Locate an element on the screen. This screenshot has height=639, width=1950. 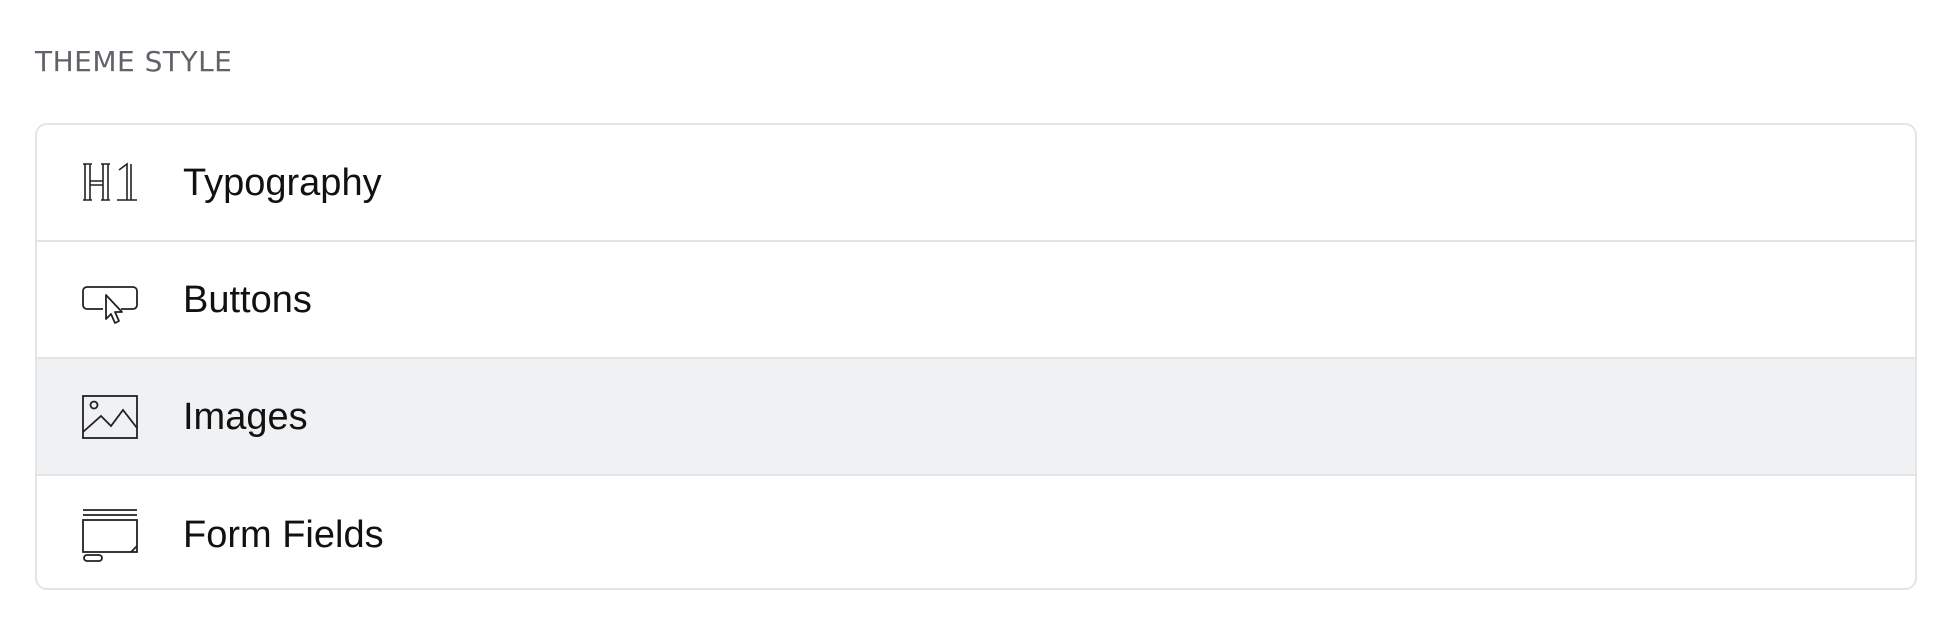
list-item-label: Images is located at coordinates (245, 416).